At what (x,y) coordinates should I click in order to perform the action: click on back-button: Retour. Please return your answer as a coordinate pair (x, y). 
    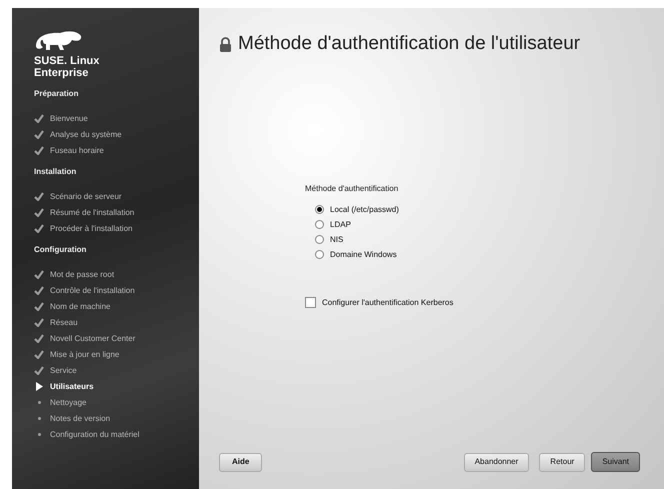
    Looking at the image, I should click on (562, 462).